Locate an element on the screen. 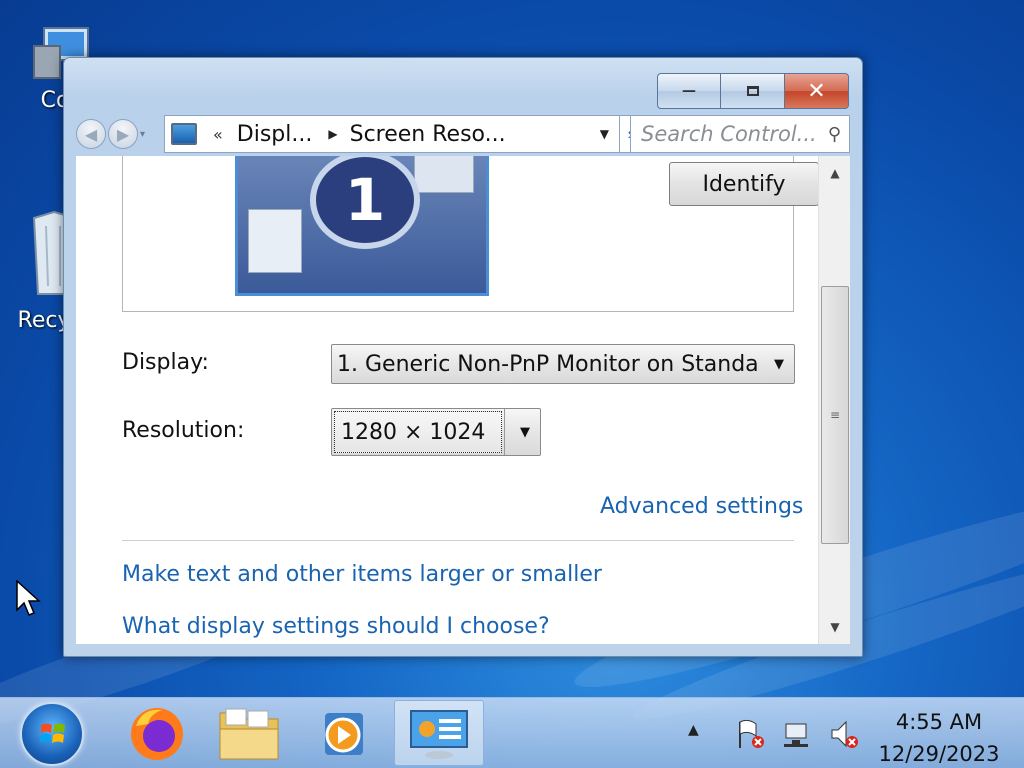 This screenshot has width=1024, height=768. taskbar-file-explorer is located at coordinates (249, 733).